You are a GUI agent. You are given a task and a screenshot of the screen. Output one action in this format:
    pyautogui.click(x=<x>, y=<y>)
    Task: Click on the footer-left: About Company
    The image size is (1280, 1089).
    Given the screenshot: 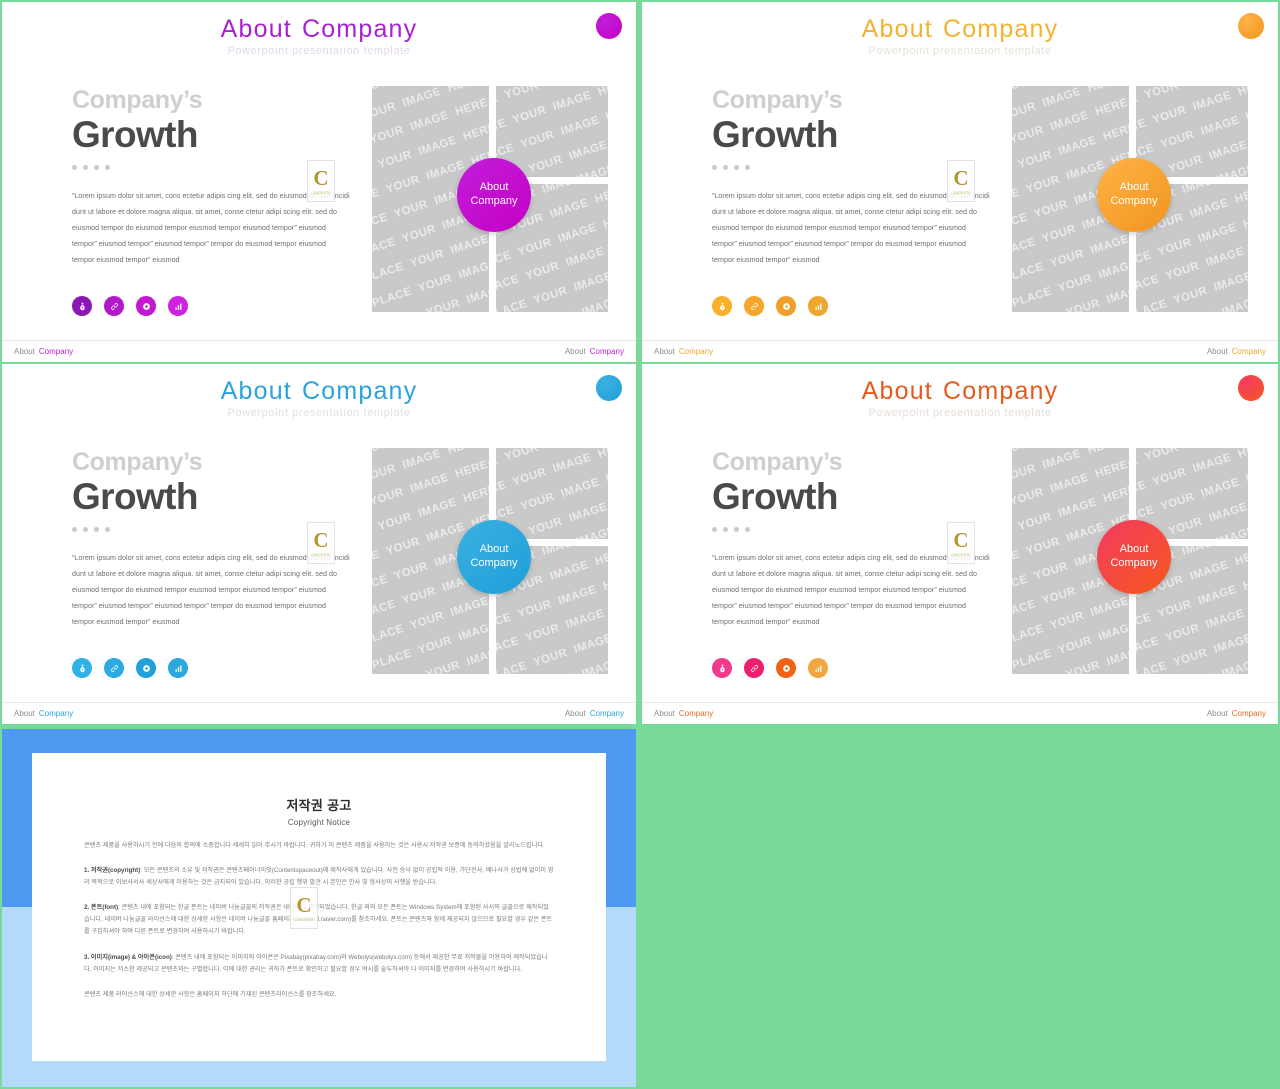 What is the action you would take?
    pyautogui.click(x=43, y=351)
    